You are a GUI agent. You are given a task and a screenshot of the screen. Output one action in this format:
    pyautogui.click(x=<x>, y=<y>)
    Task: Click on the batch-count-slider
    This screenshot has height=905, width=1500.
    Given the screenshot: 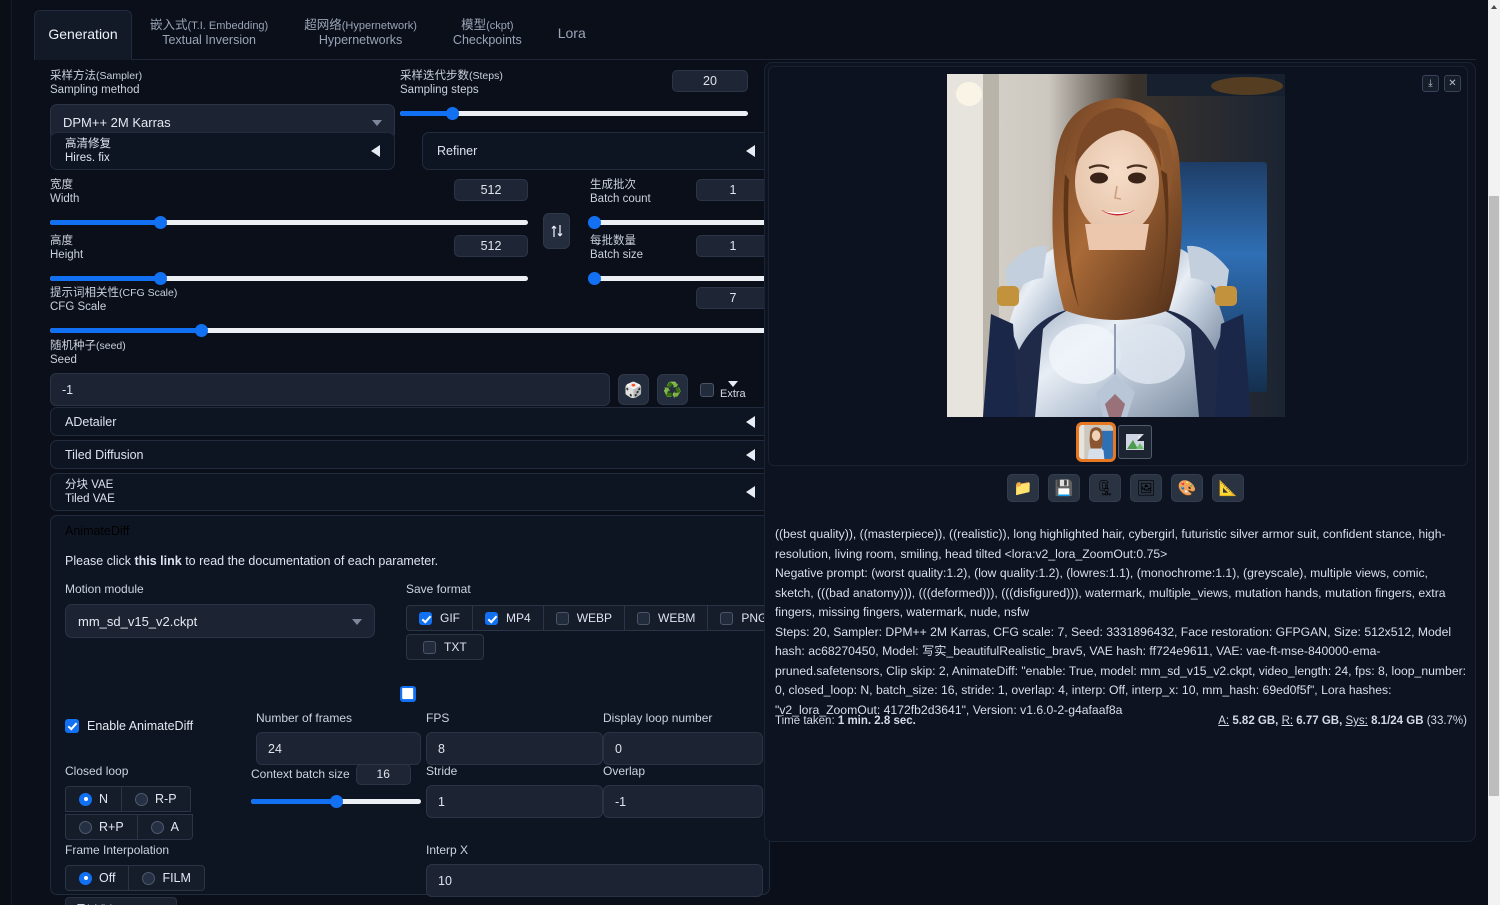 What is the action you would take?
    pyautogui.click(x=679, y=222)
    